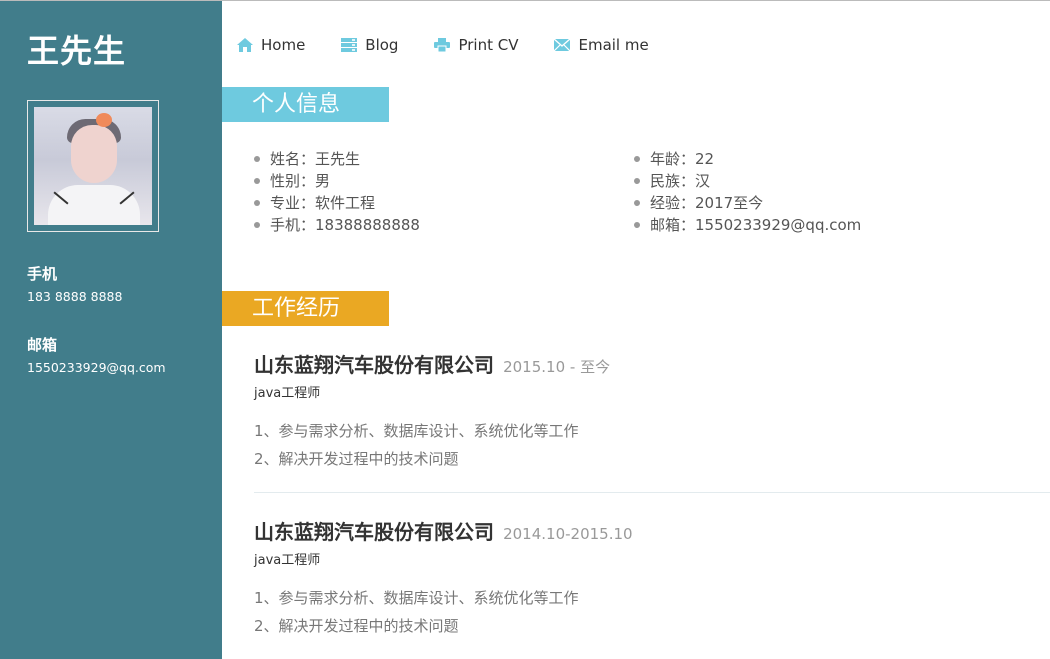 The height and width of the screenshot is (659, 1050). Describe the element at coordinates (568, 534) in the screenshot. I see `job-period: 2014.10-2015.10` at that location.